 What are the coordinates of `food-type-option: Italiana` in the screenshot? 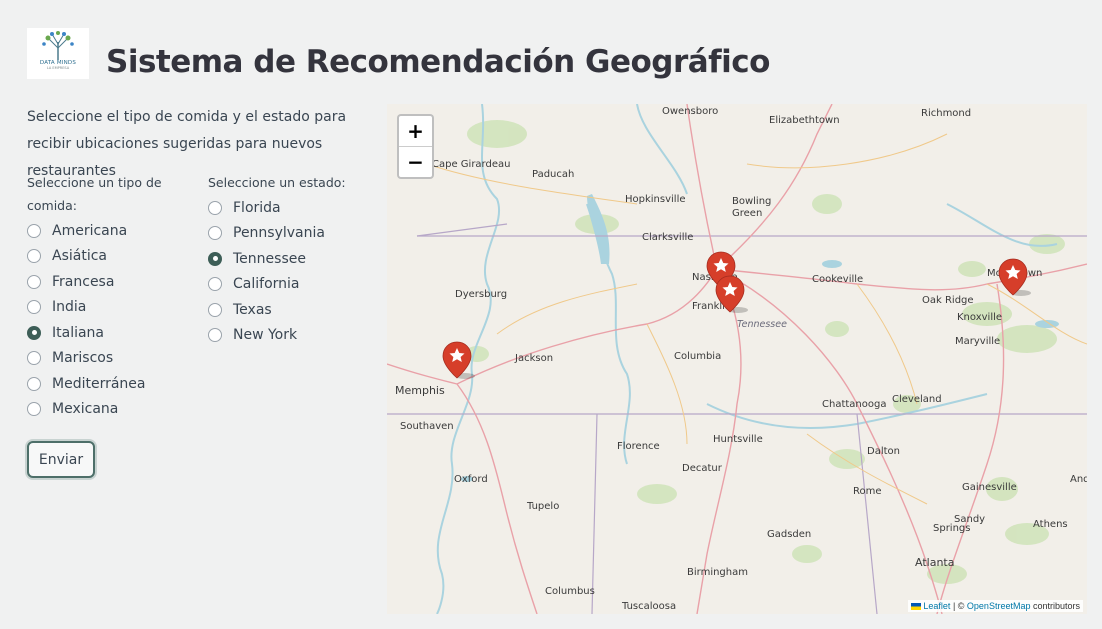 It's located at (97, 333).